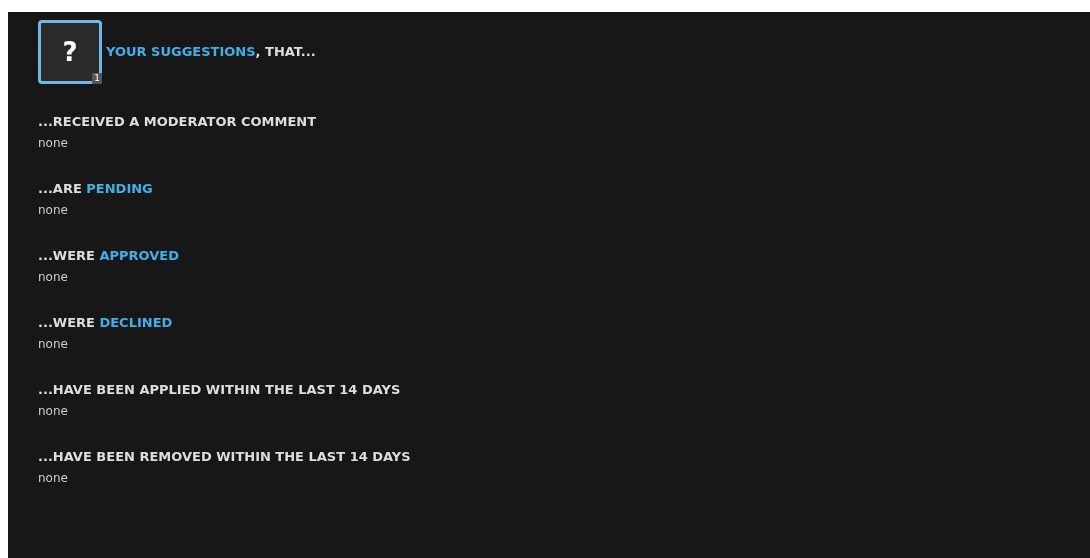 The height and width of the screenshot is (558, 1090). What do you see at coordinates (70, 52) in the screenshot?
I see `icon-glyph: ?` at bounding box center [70, 52].